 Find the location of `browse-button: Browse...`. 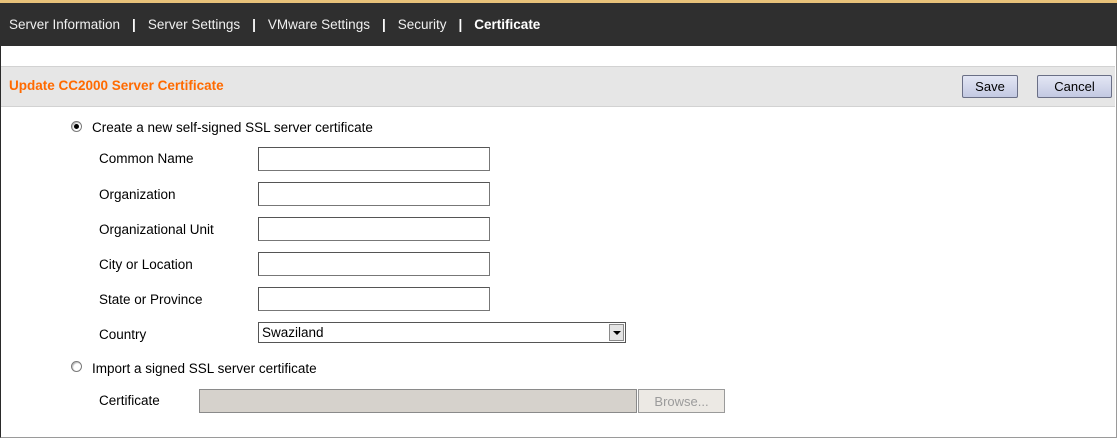

browse-button: Browse... is located at coordinates (681, 401).